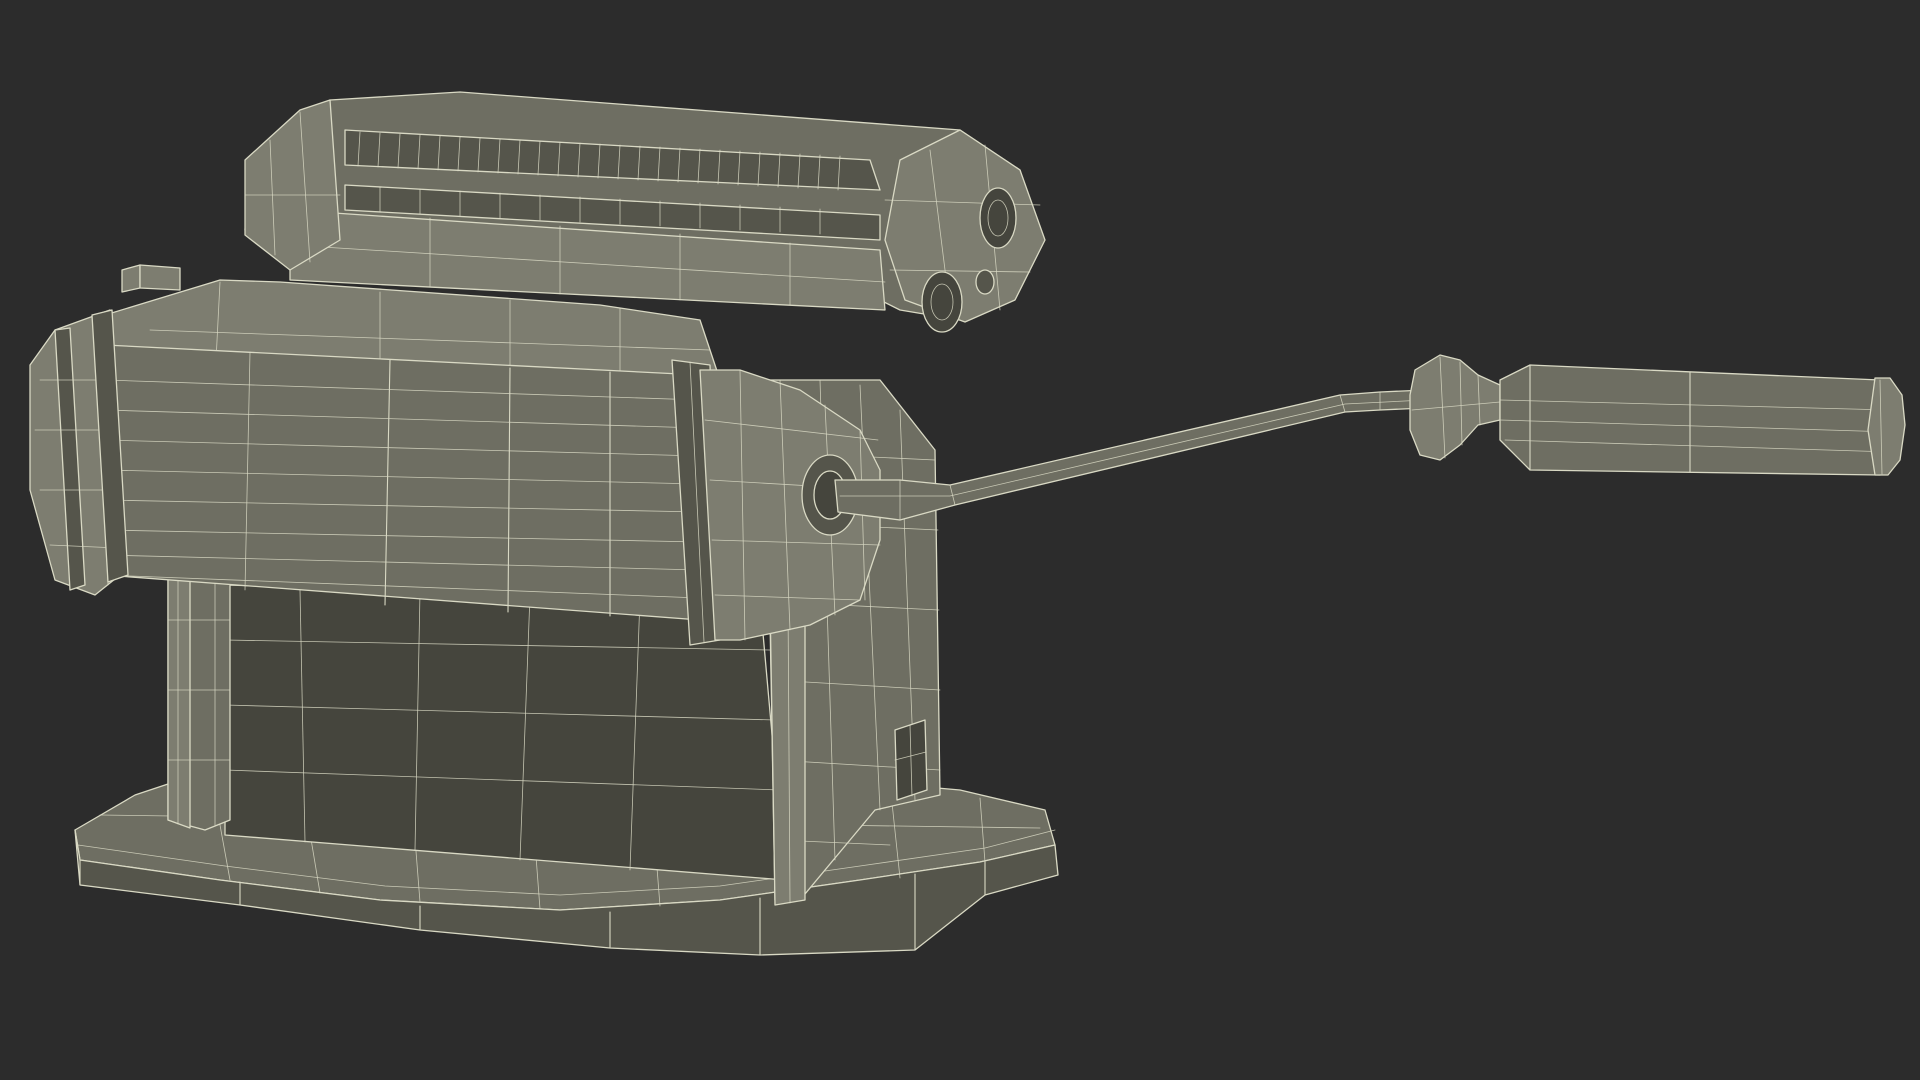 The image size is (1920, 1080). I want to click on crank-handle, so click(1370, 437).